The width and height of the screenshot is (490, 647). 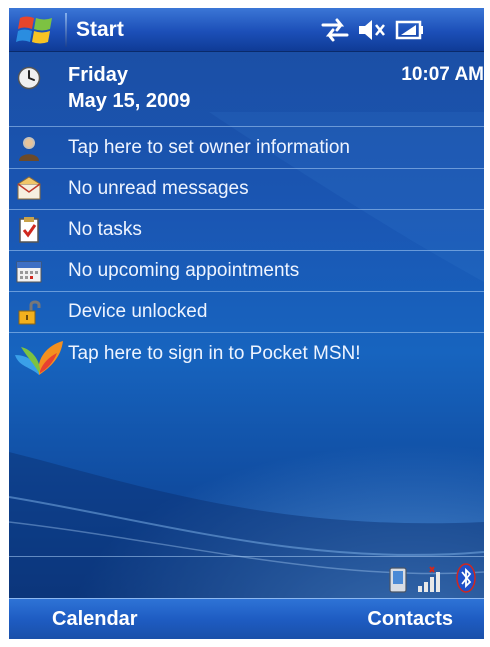 I want to click on connectivity-icon, so click(x=335, y=30).